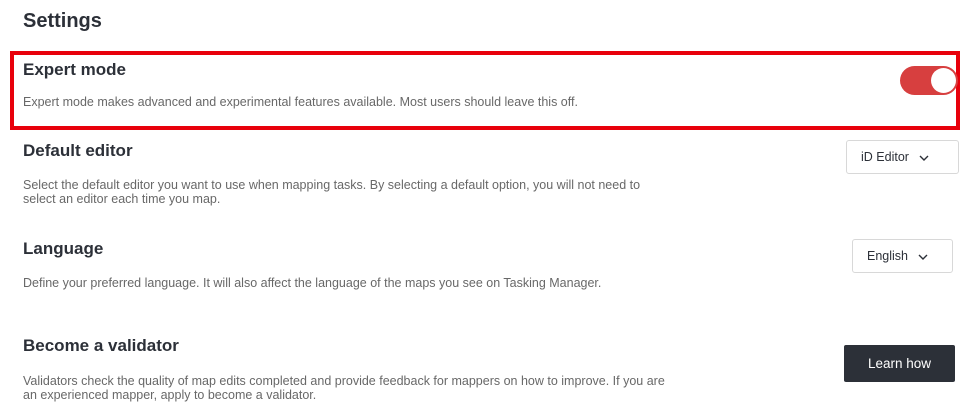 The height and width of the screenshot is (406, 966). I want to click on validator-title: Become a validator, so click(101, 345).